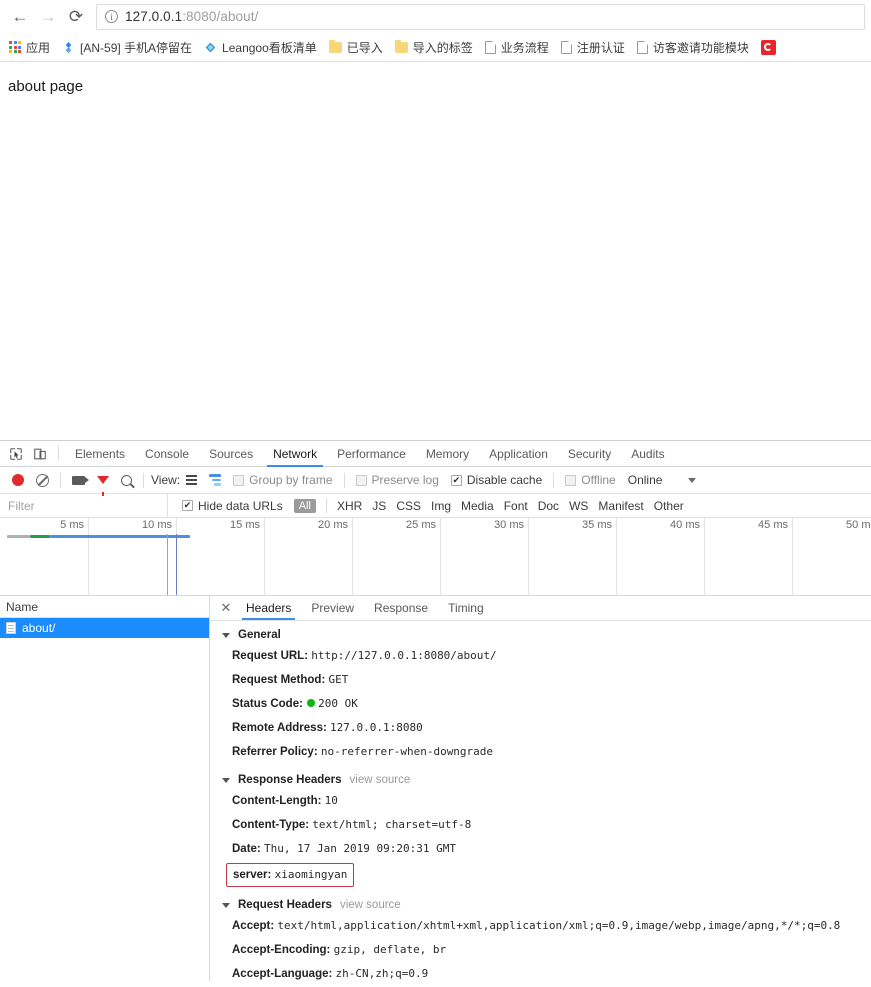 The height and width of the screenshot is (987, 871). What do you see at coordinates (253, 926) in the screenshot?
I see `header-key: Accept:` at bounding box center [253, 926].